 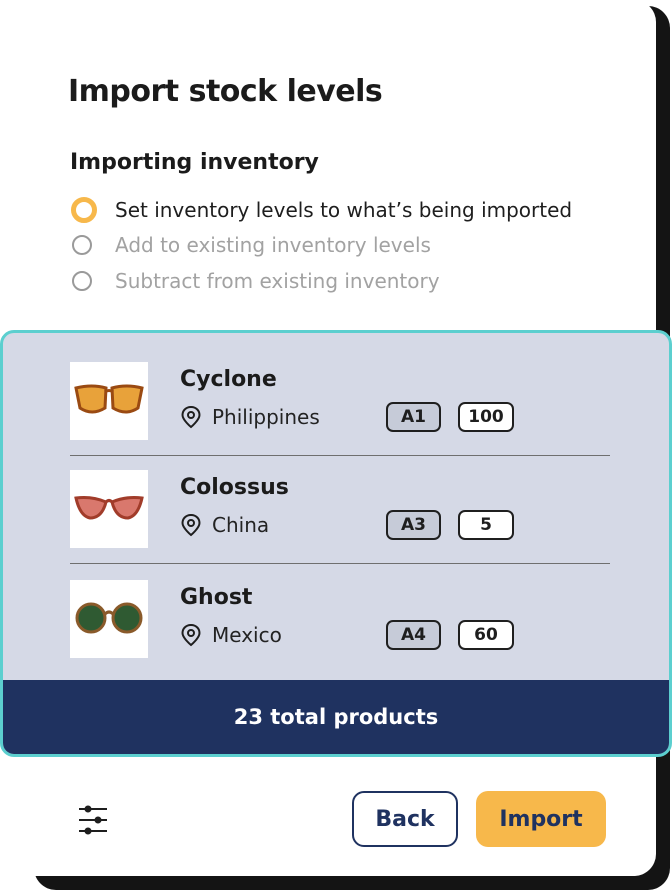 I want to click on option-subtract-levels: Subtract from existing inventory, so click(x=256, y=281).